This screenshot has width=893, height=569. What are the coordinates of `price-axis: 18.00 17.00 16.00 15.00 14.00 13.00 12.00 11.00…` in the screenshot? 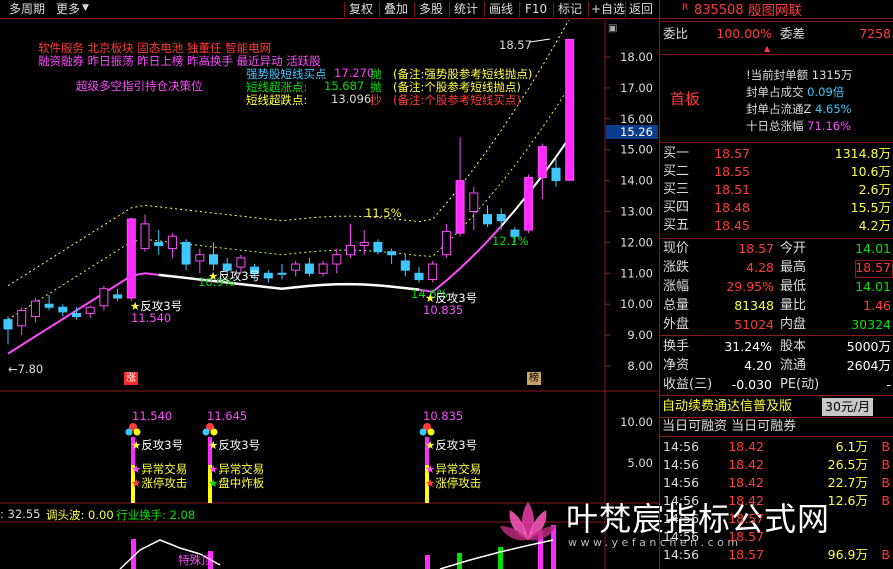 It's located at (629, 211).